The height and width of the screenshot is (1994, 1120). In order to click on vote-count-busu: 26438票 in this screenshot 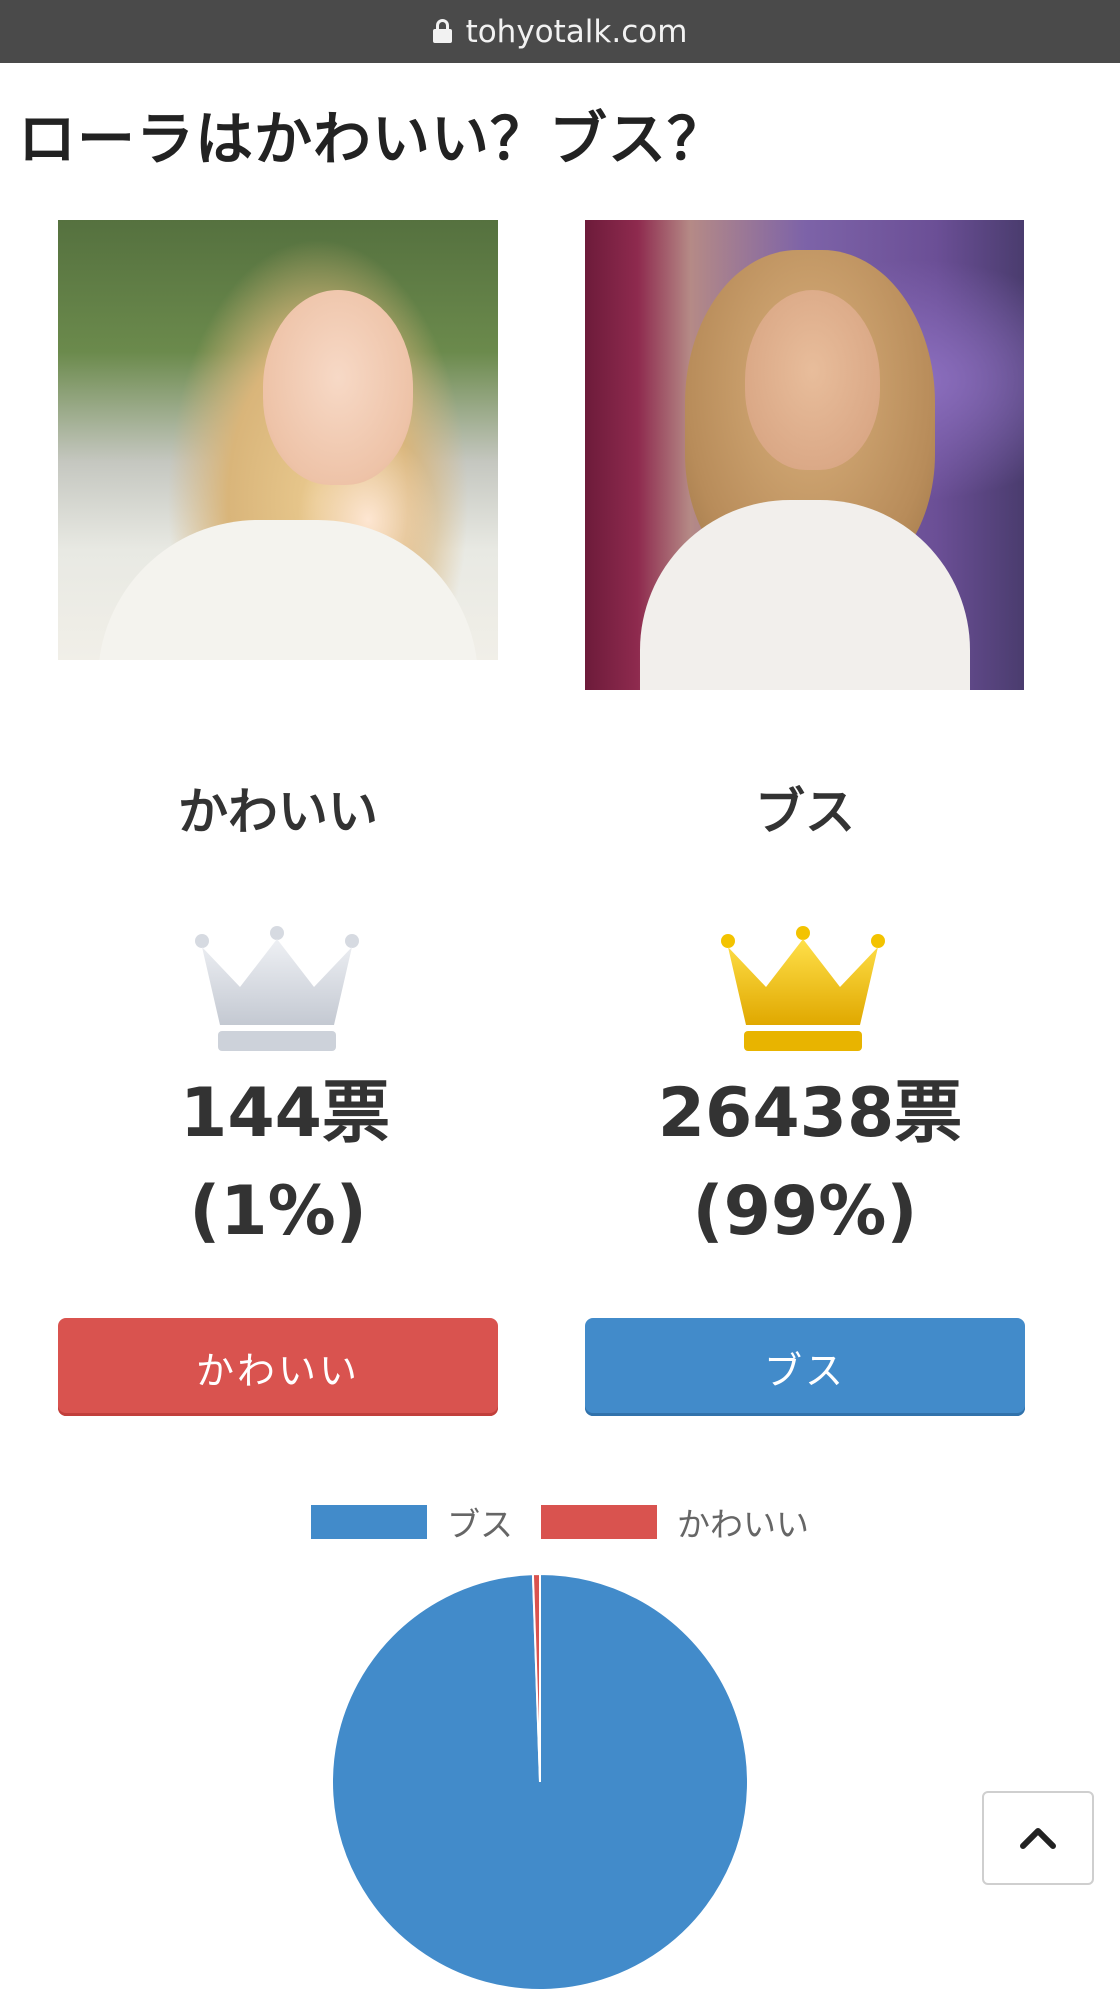, I will do `click(810, 1113)`.